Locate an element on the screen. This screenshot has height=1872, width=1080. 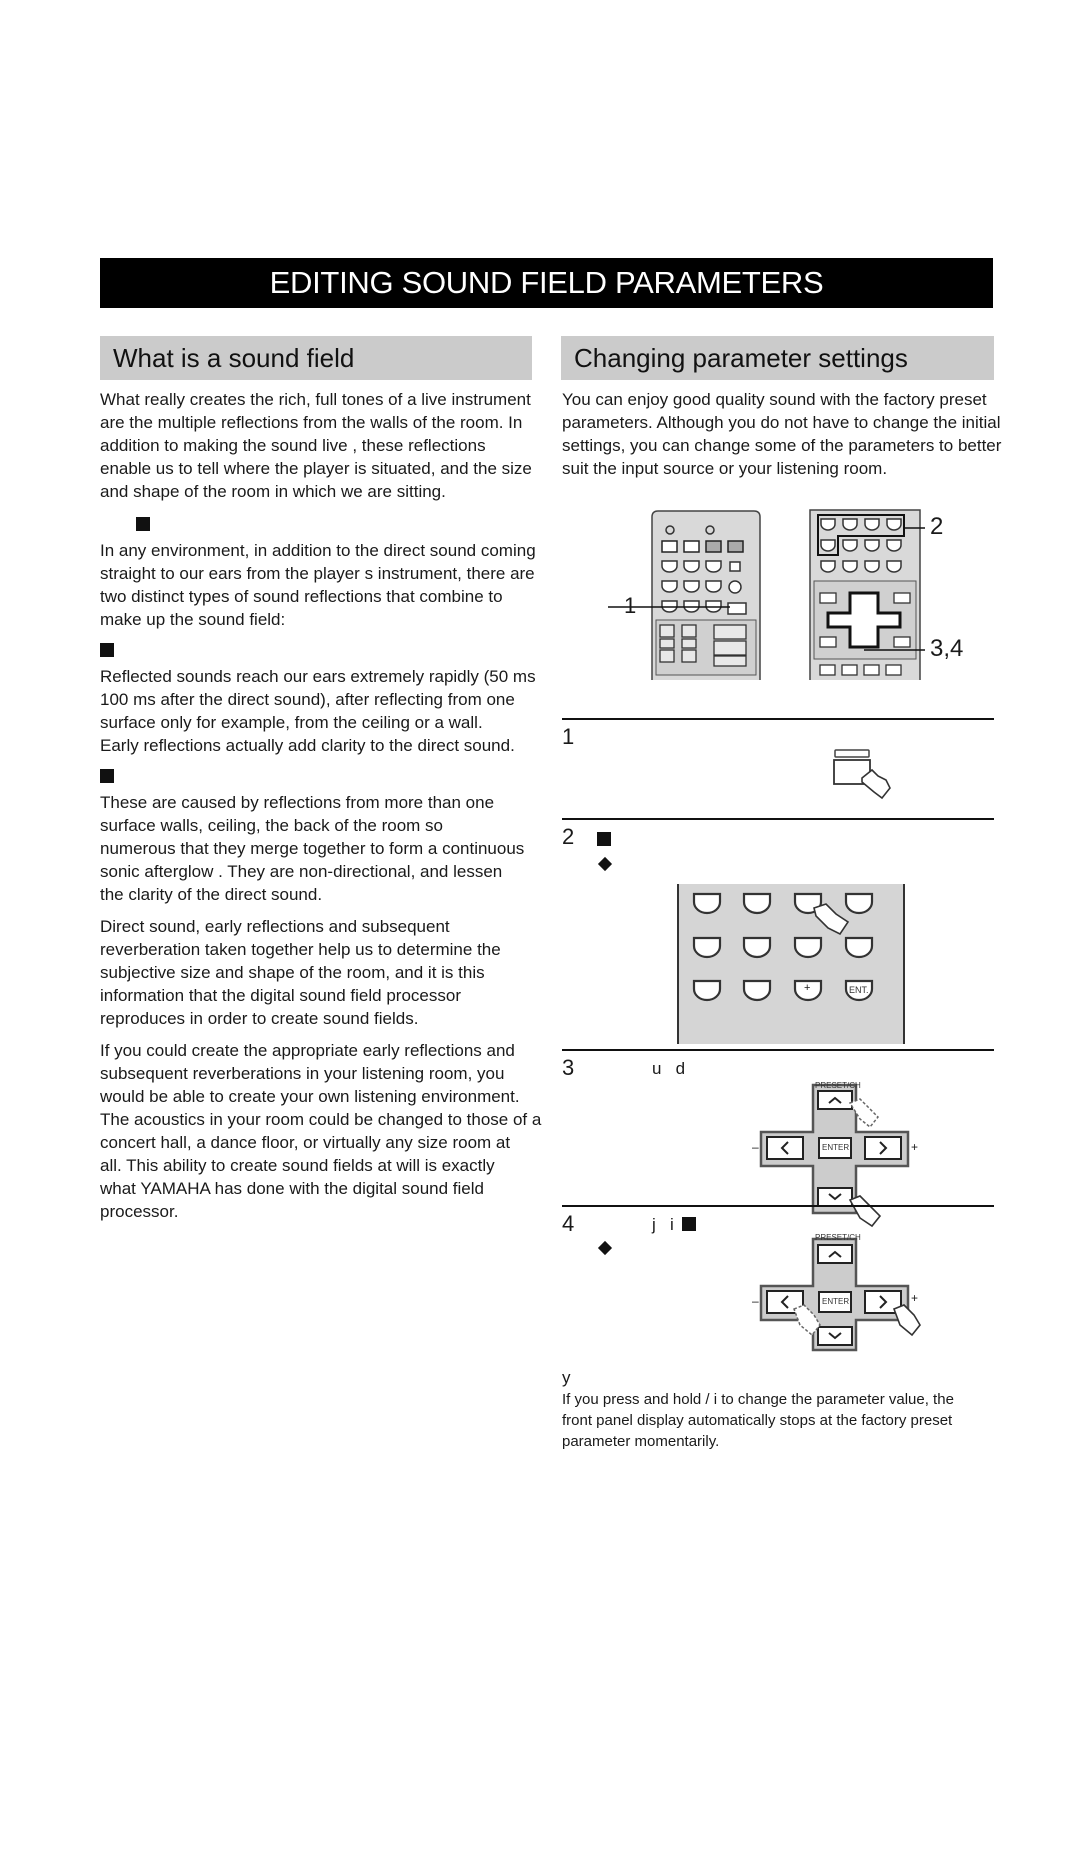
callout-label-3-4: 3,4 is located at coordinates (947, 648).